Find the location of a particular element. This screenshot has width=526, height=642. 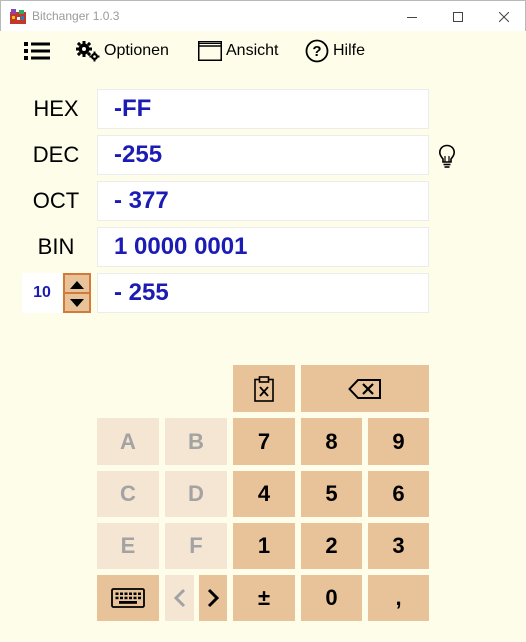

key-5: 5 is located at coordinates (331, 494).